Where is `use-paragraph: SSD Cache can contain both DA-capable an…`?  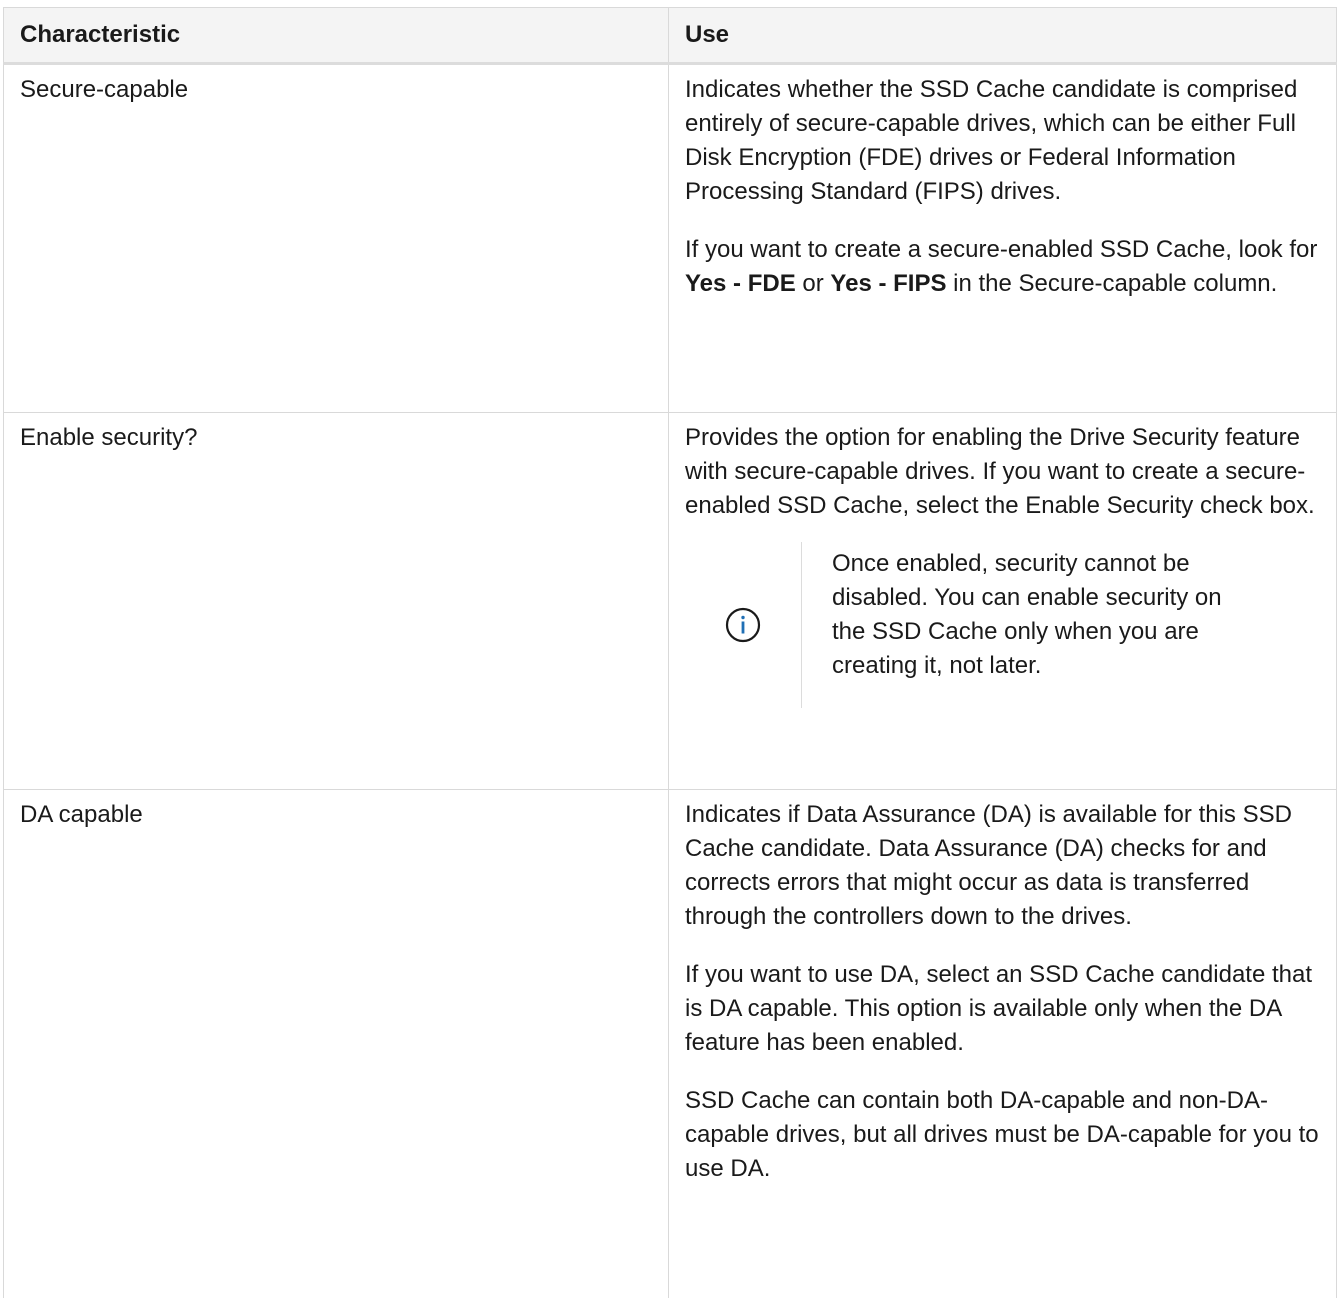
use-paragraph: SSD Cache can contain both DA-capable an… is located at coordinates (1002, 1134).